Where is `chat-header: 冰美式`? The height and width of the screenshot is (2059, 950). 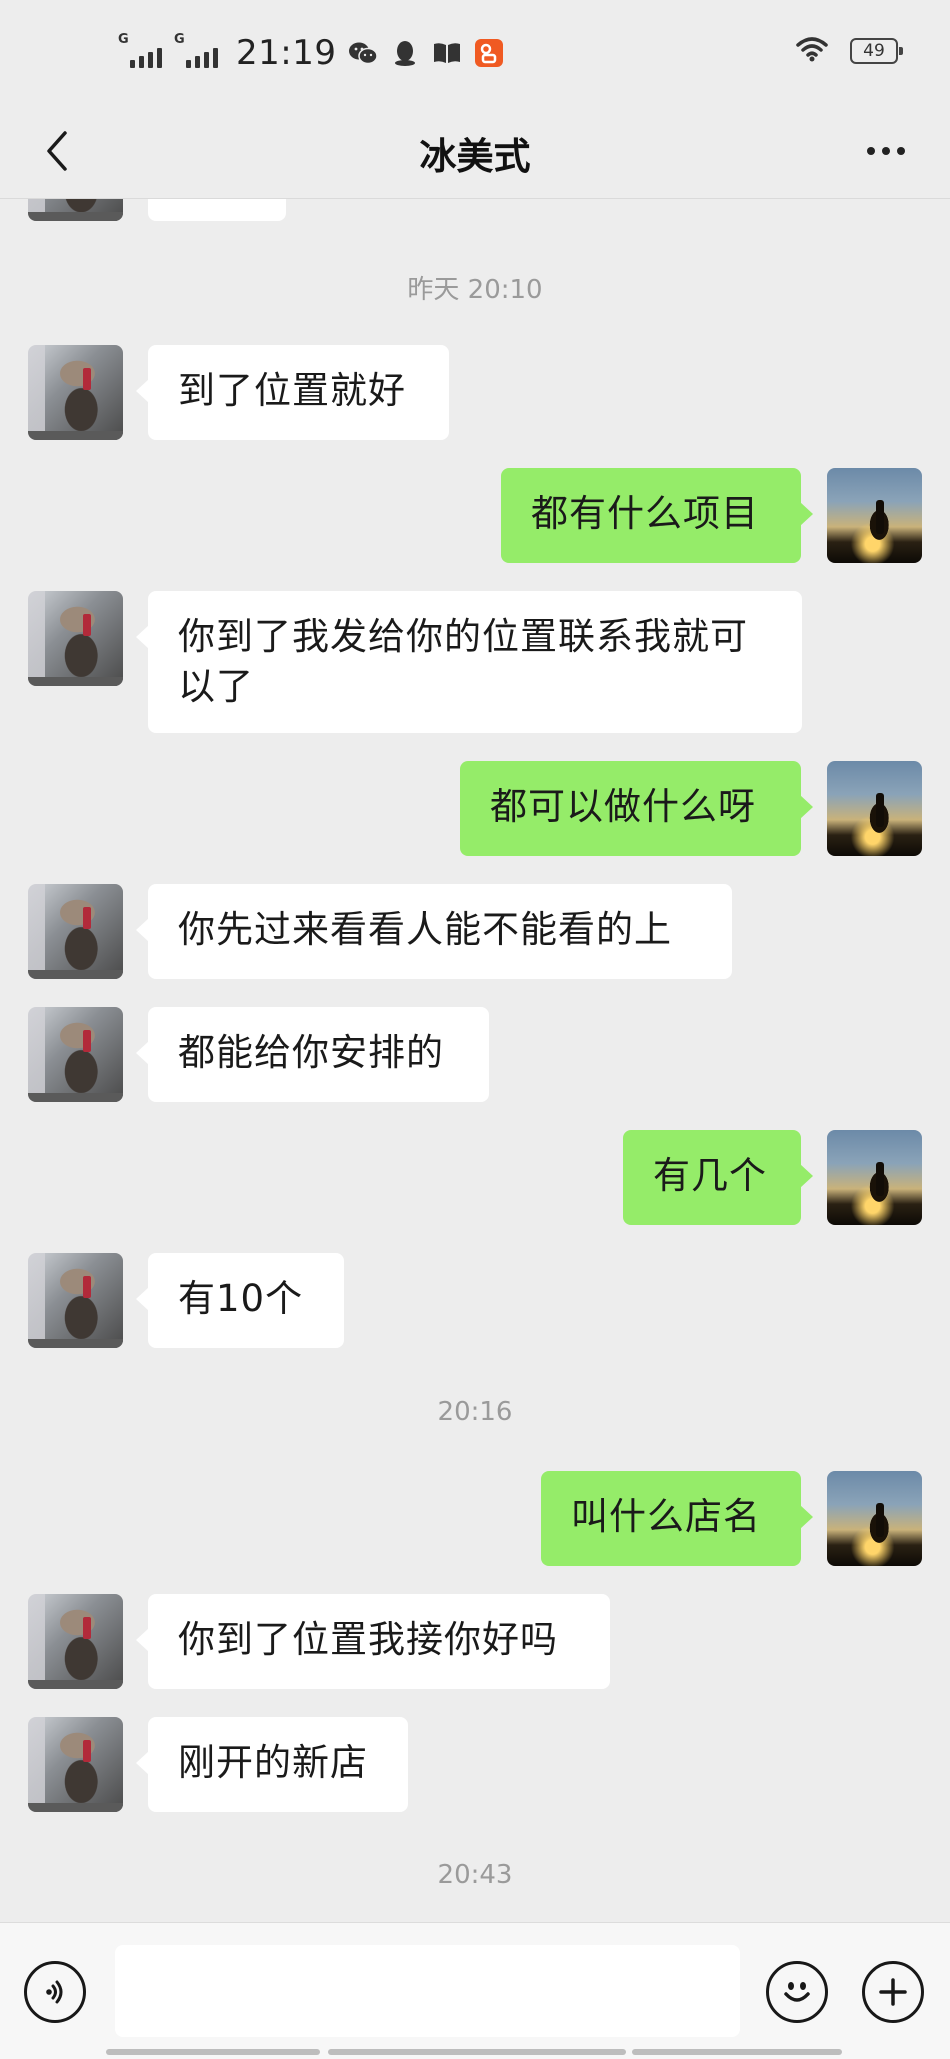 chat-header: 冰美式 is located at coordinates (475, 151).